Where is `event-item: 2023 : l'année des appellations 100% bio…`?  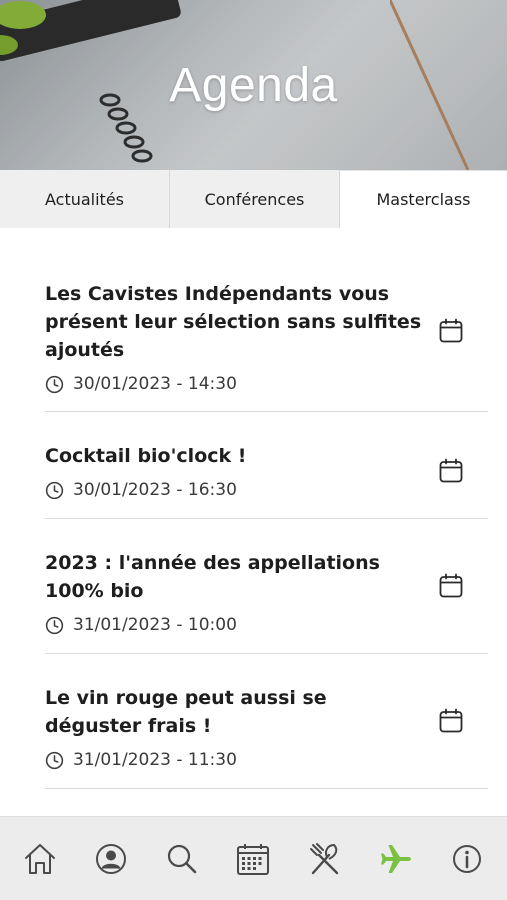
event-item: 2023 : l'année des appellations 100% bio… is located at coordinates (266, 586).